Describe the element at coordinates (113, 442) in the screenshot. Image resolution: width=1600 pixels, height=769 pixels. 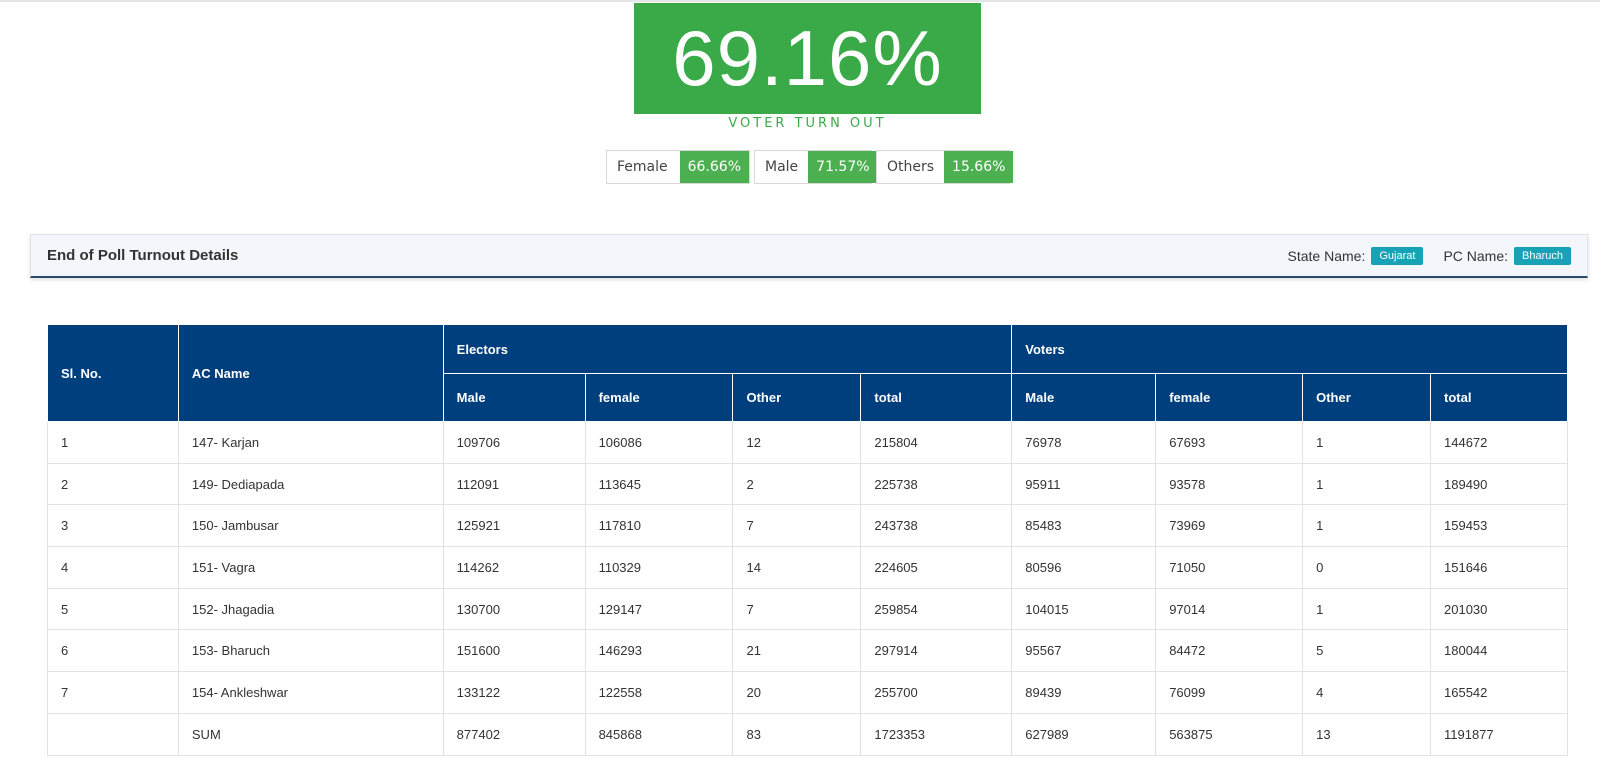
I see `cell-sl-no: 1` at that location.